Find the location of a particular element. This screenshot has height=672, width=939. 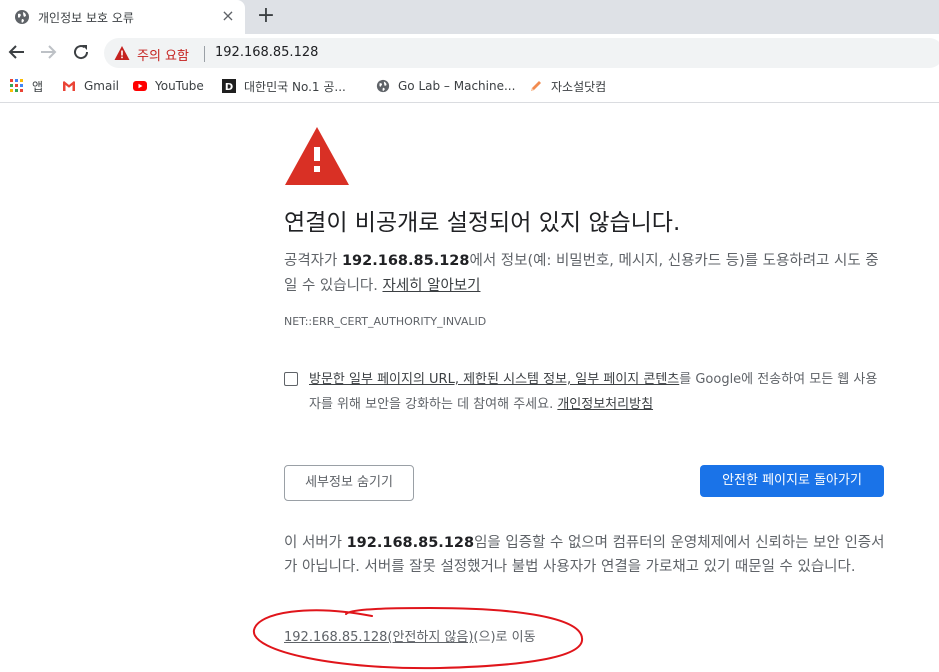

apps-grid-icon is located at coordinates (16, 85).